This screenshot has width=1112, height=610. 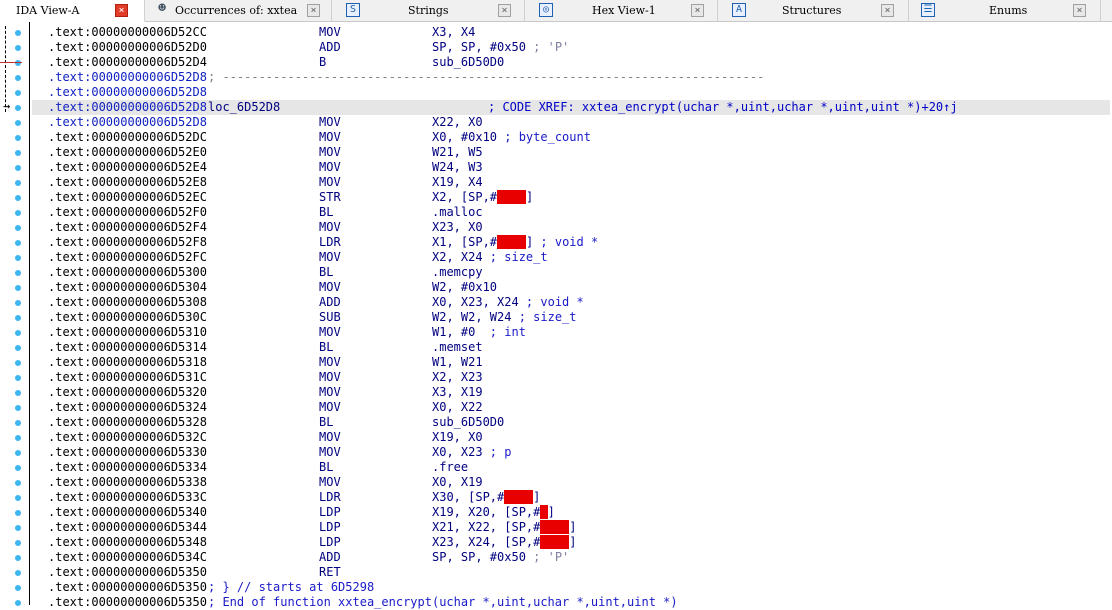 What do you see at coordinates (813, 11) in the screenshot?
I see `tab-structures: A Structures ×` at bounding box center [813, 11].